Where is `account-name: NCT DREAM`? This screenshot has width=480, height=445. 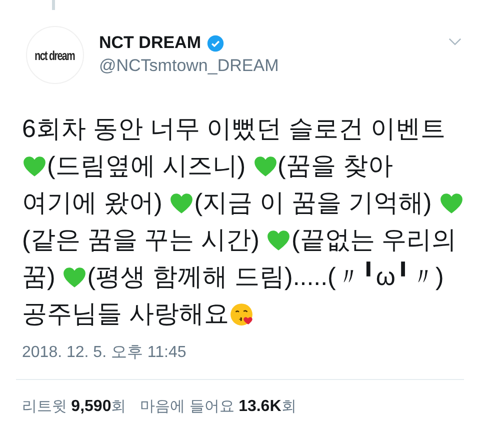 account-name: NCT DREAM is located at coordinates (150, 43).